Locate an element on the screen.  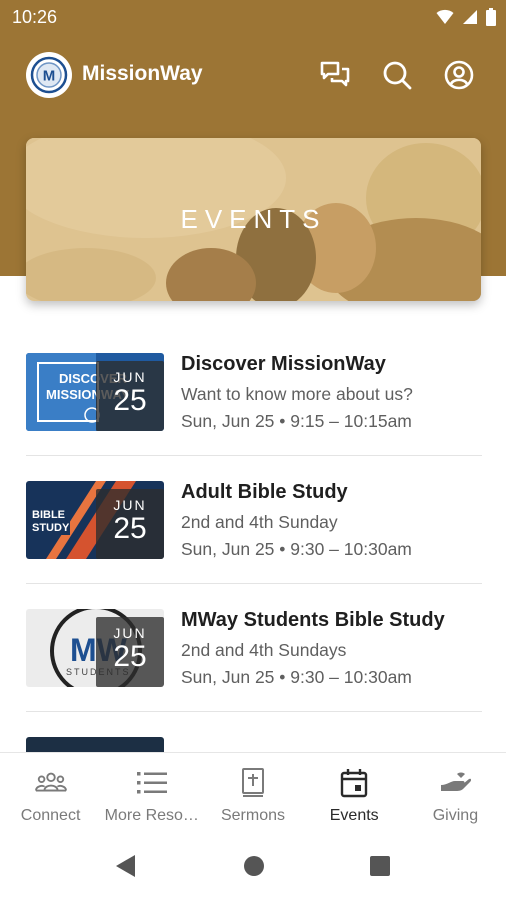
home-circle-icon is located at coordinates (254, 866).